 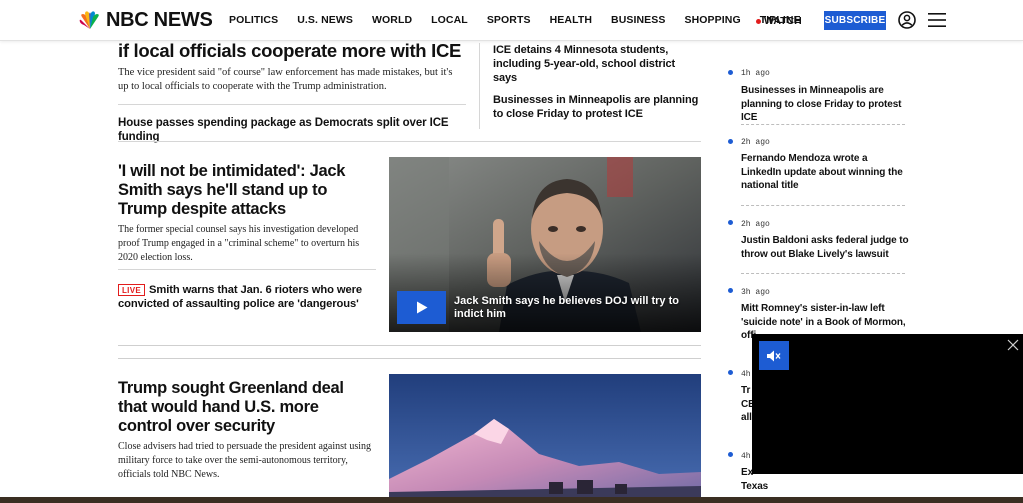 I want to click on play-icon, so click(x=421, y=307).